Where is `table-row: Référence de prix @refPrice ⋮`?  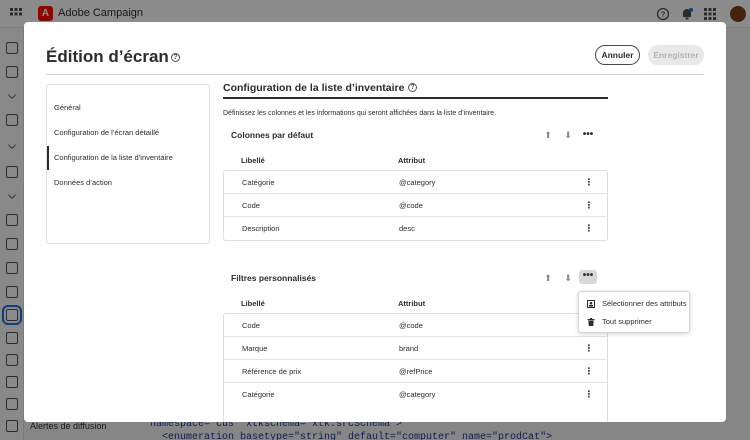
table-row: Référence de prix @refPrice ⋮ is located at coordinates (415, 371).